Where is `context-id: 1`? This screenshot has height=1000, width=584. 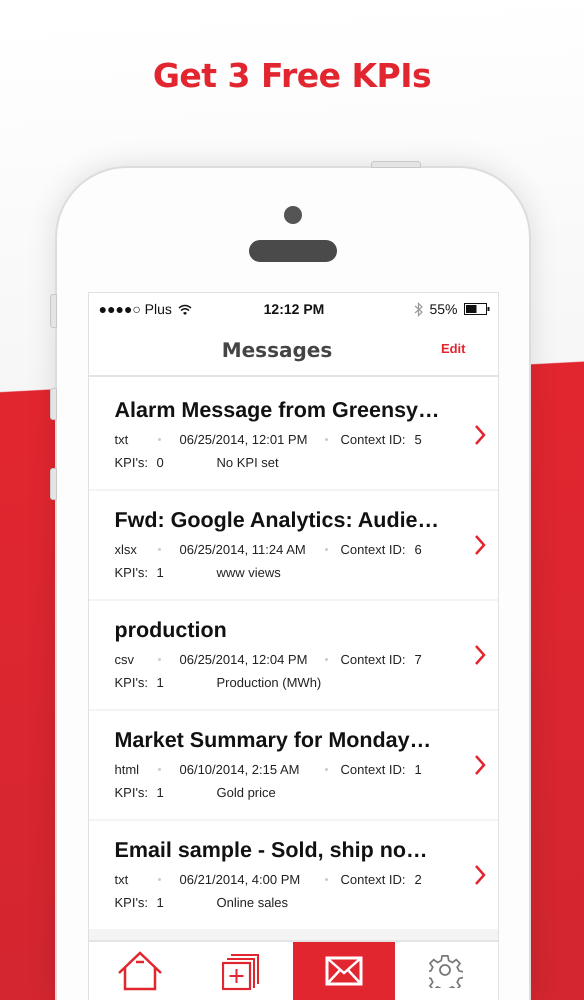
context-id: 1 is located at coordinates (418, 769).